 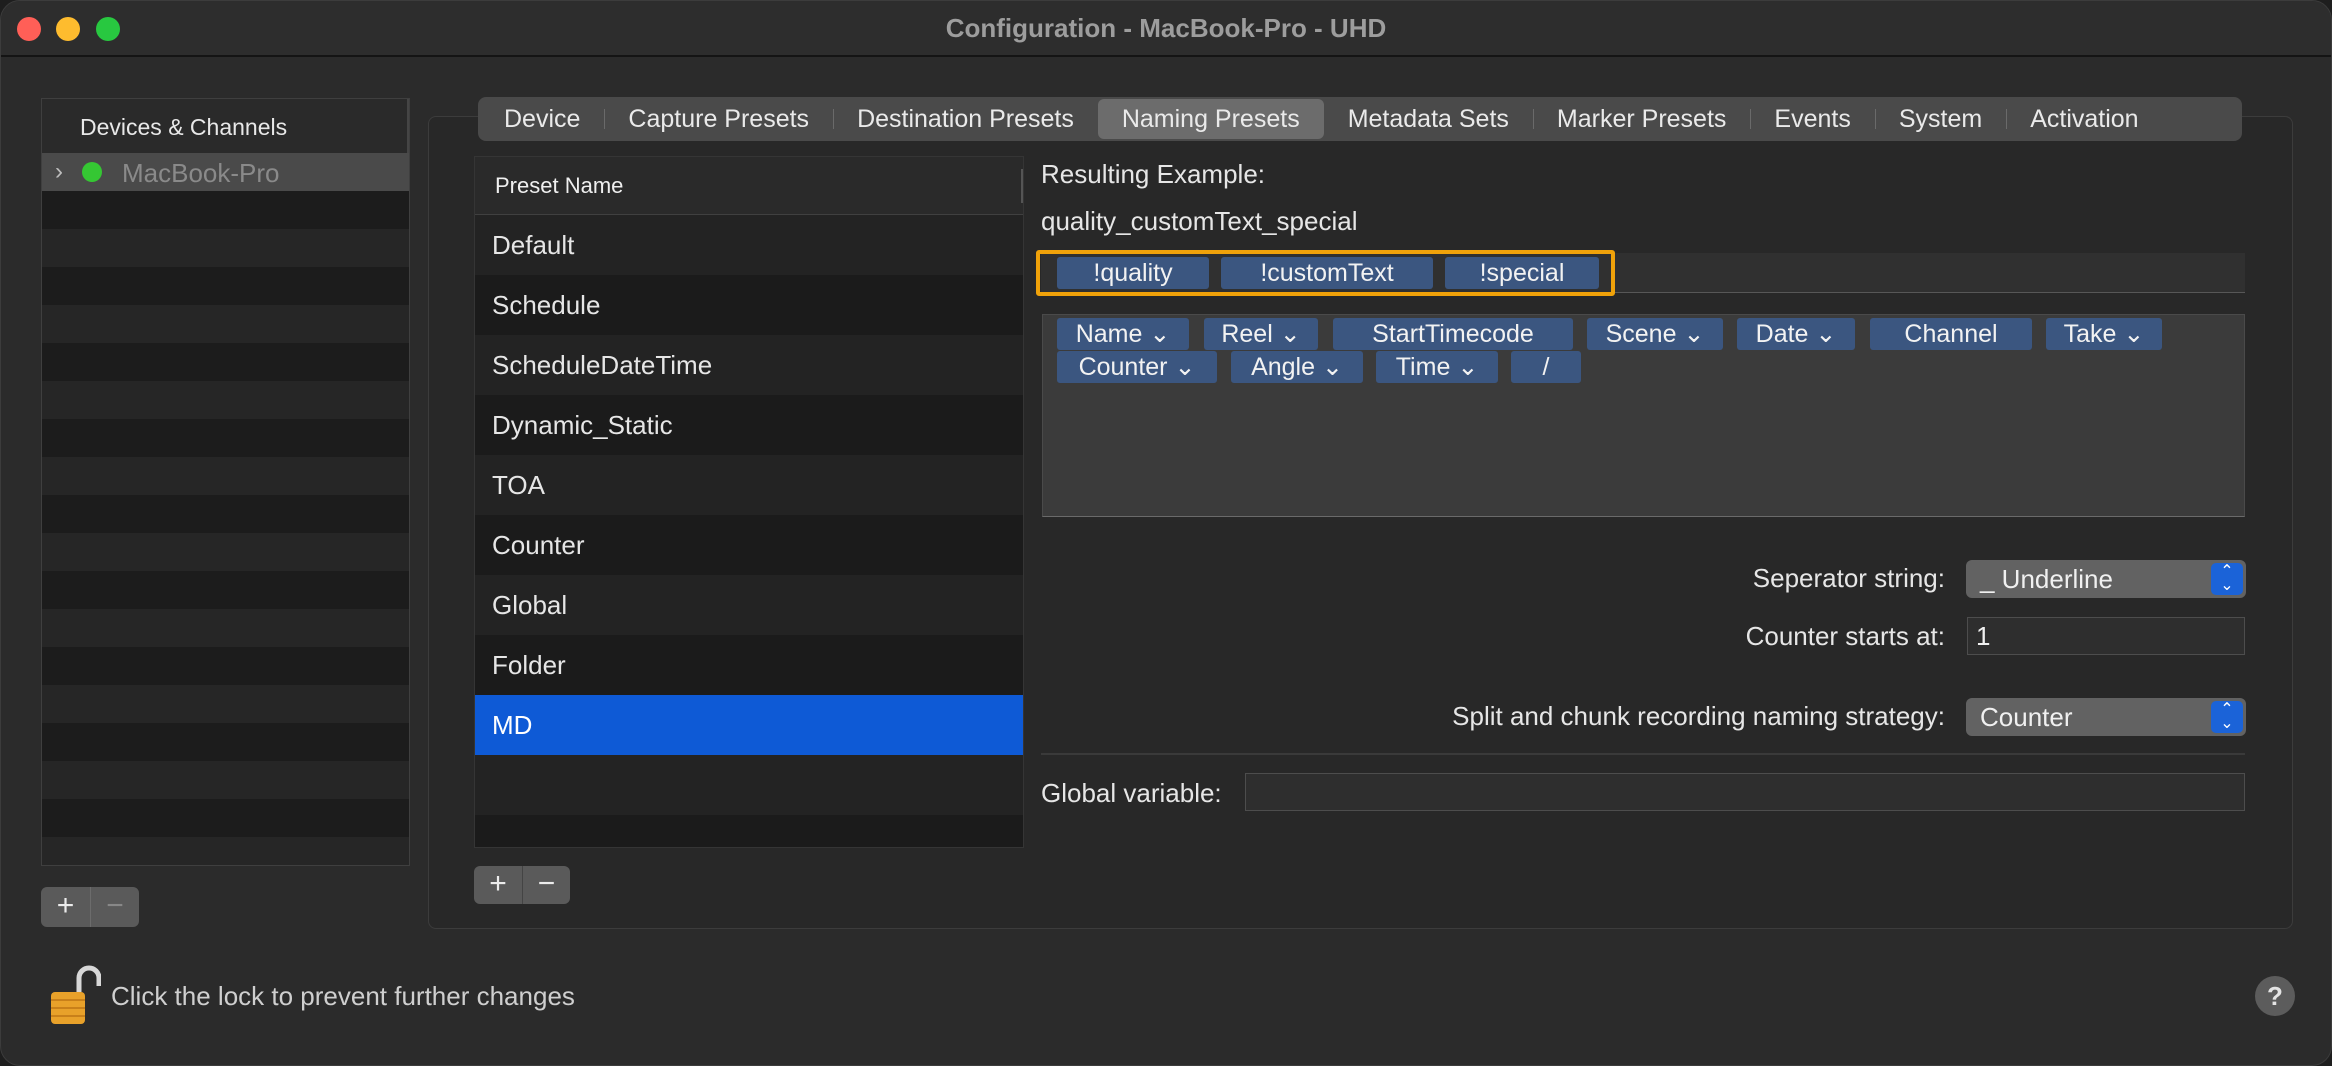 I want to click on global-variable-input, so click(x=1745, y=792).